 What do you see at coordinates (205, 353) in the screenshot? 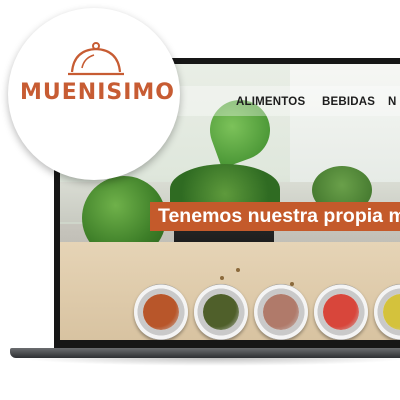
I see `laptop-base` at bounding box center [205, 353].